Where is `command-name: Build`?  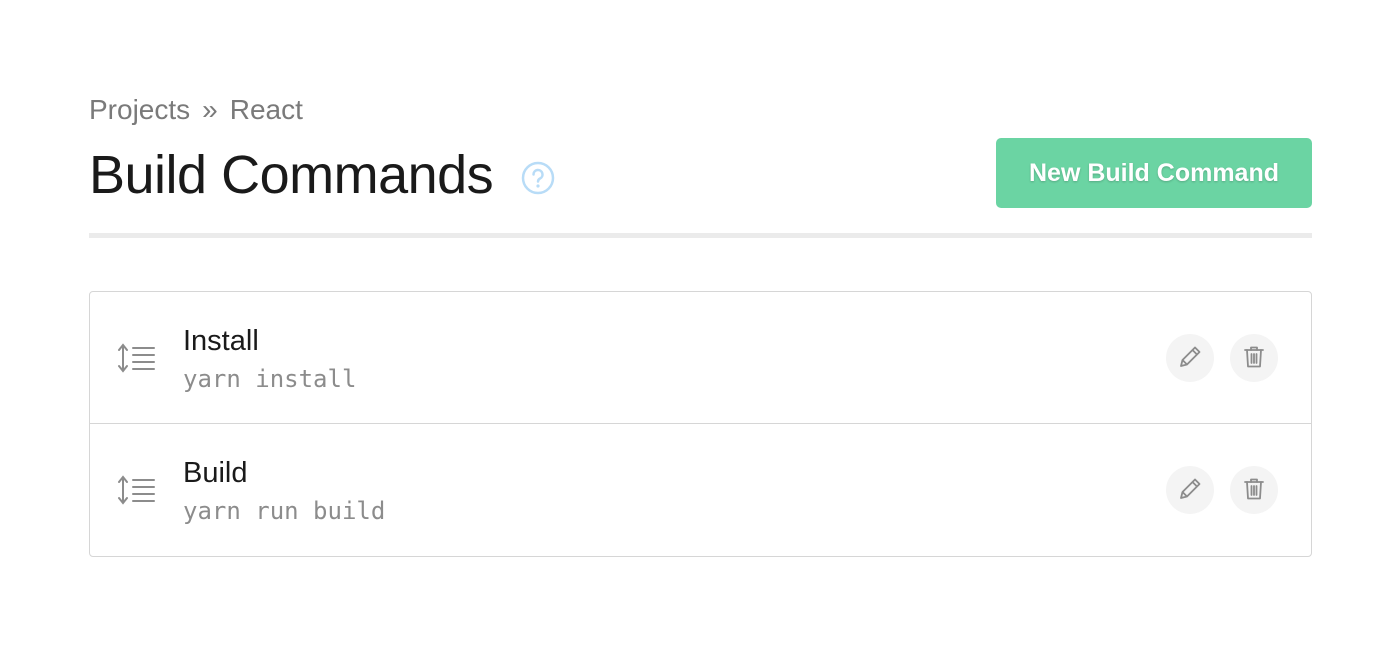 command-name: Build is located at coordinates (215, 473).